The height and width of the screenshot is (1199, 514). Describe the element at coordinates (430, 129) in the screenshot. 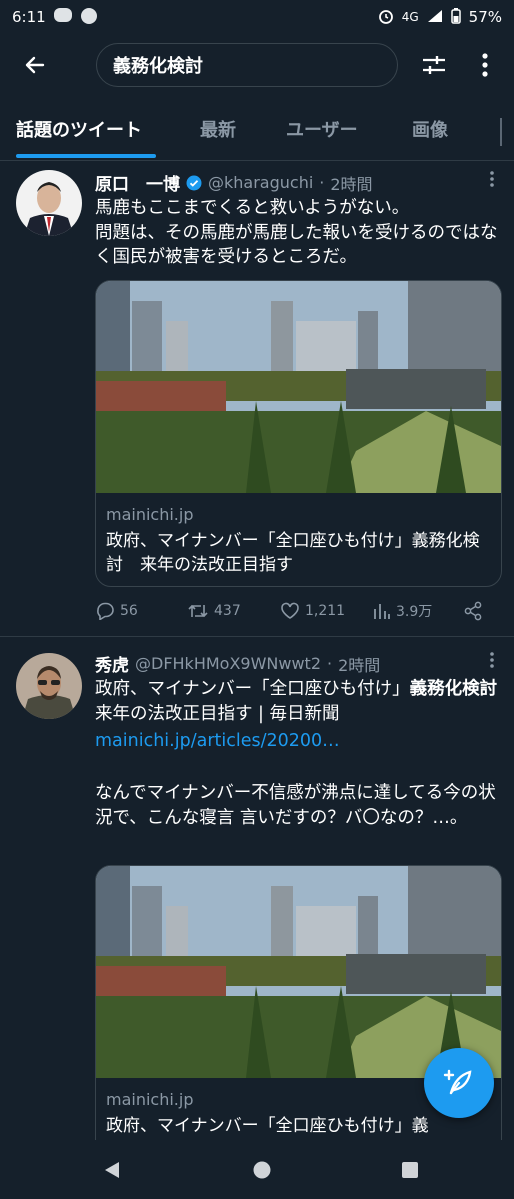

I see `tab-photos: 画像` at that location.